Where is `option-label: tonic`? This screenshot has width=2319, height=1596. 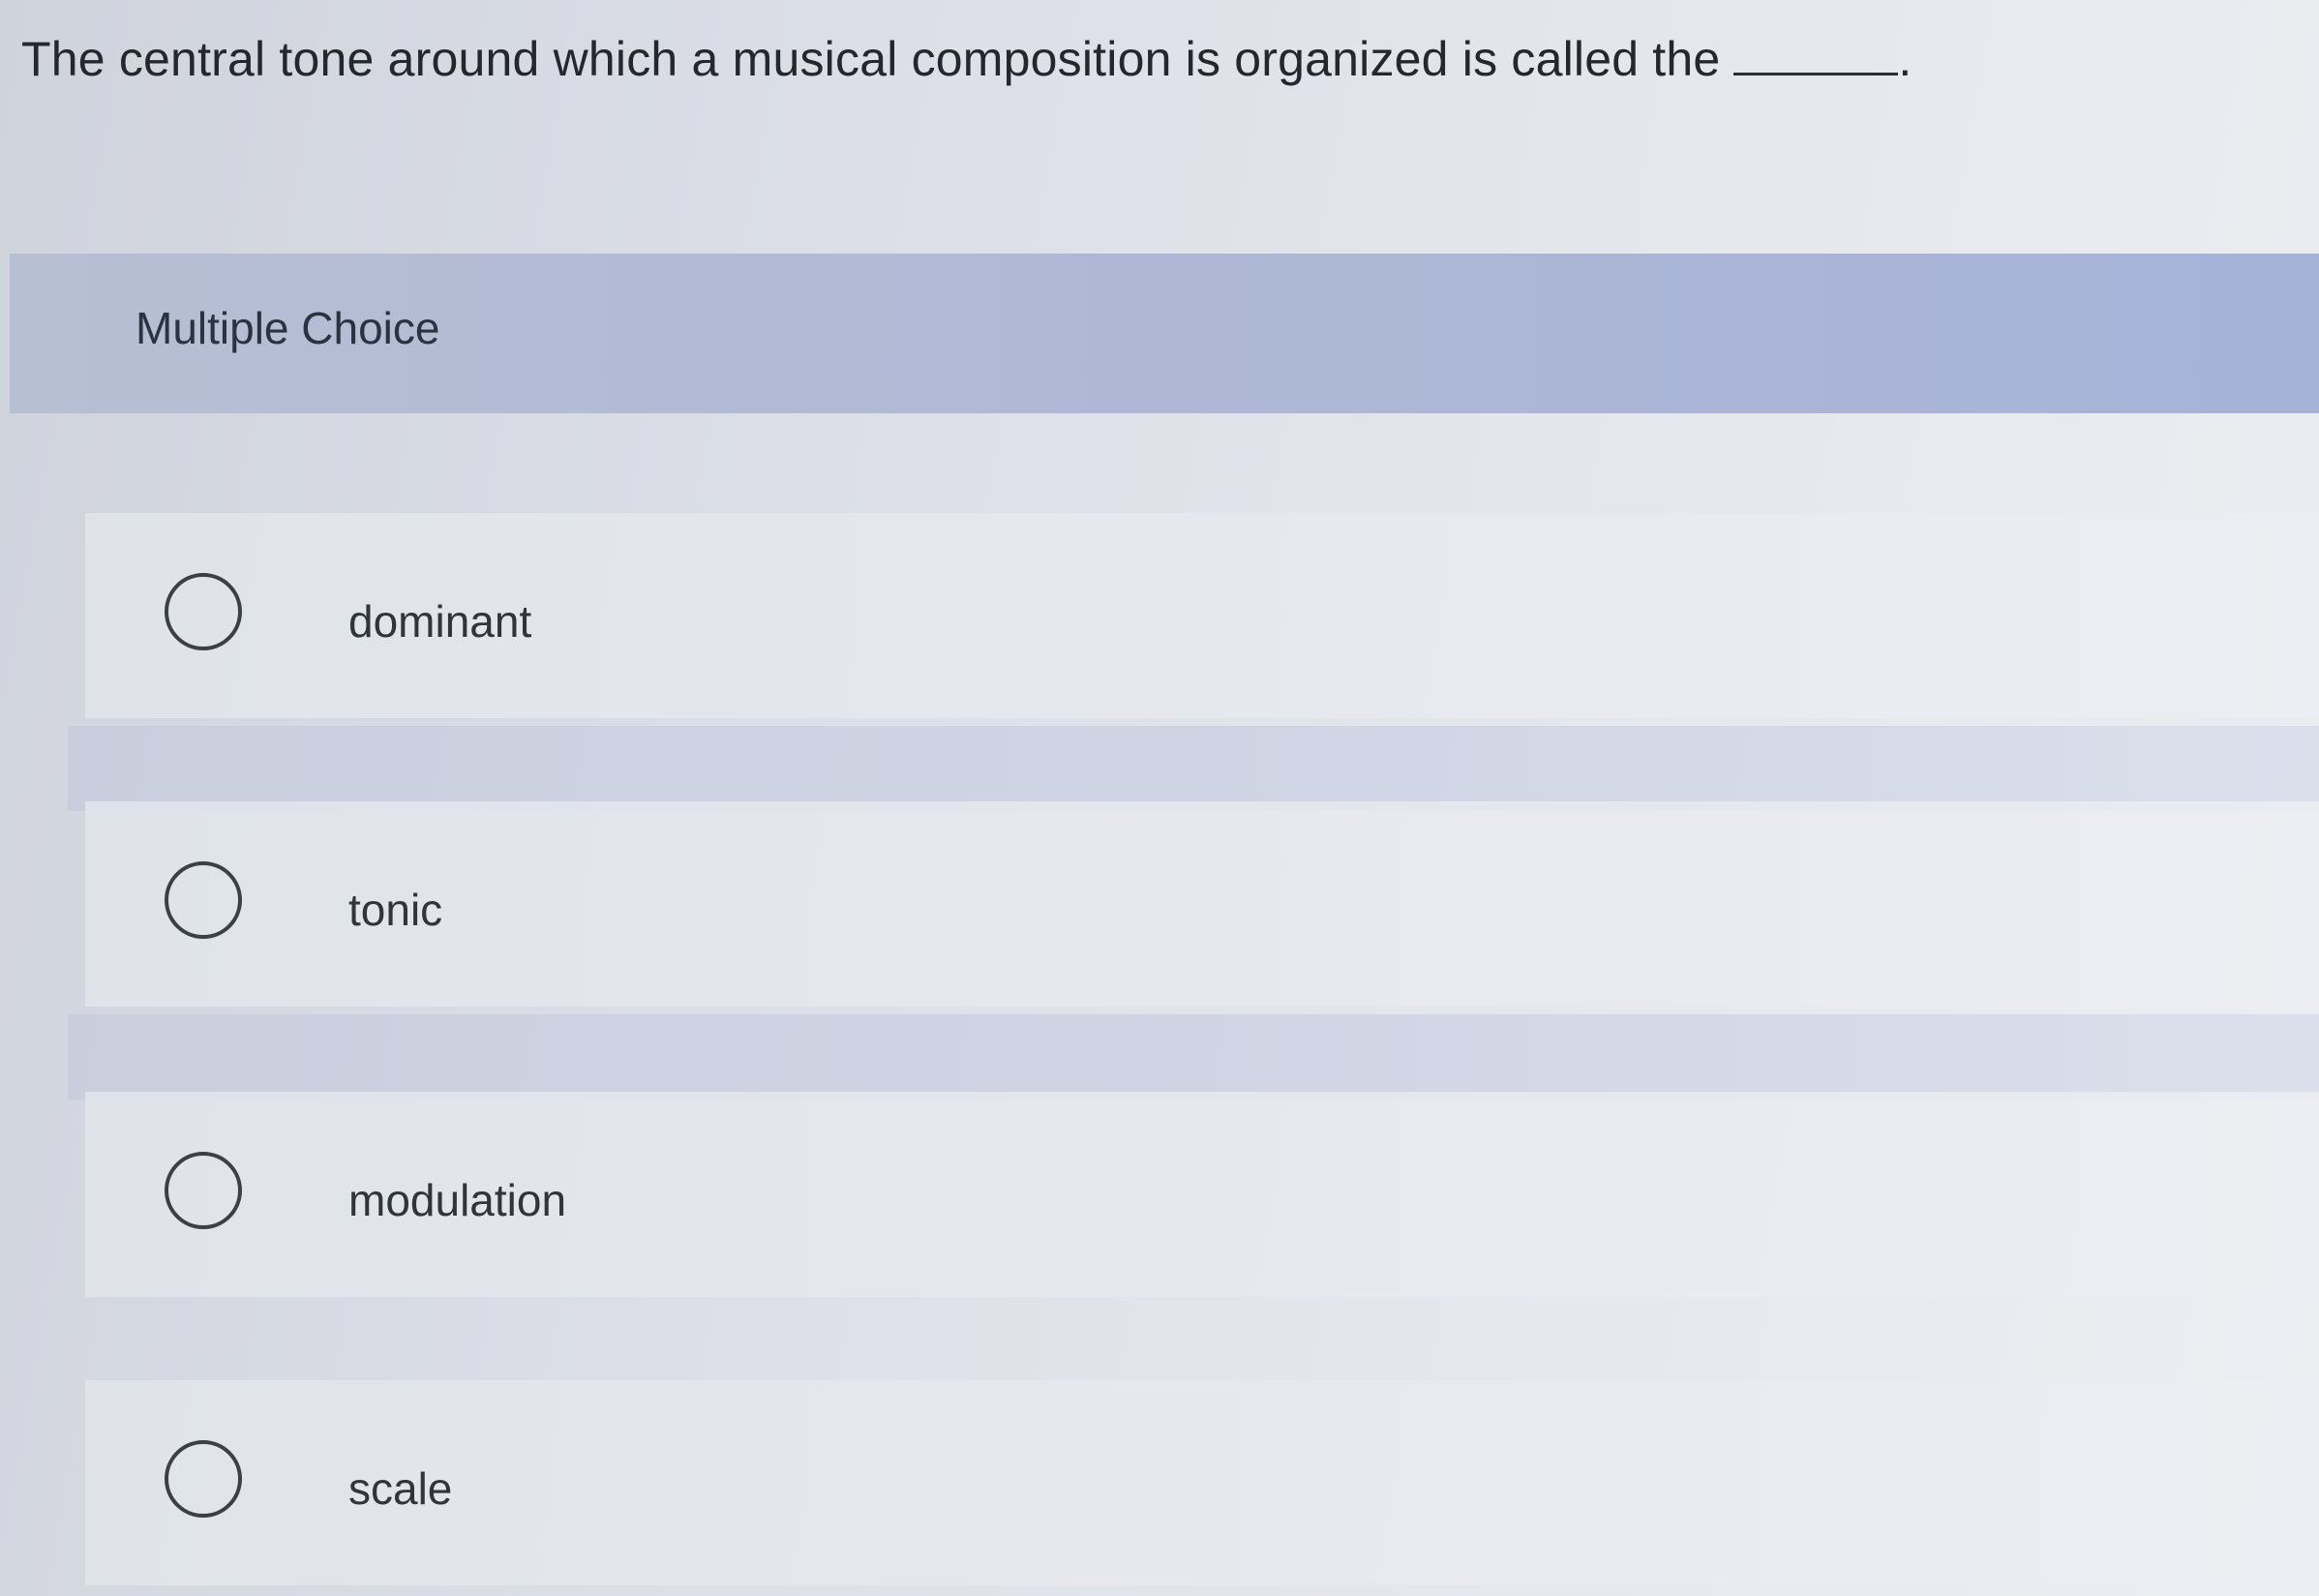
option-label: tonic is located at coordinates (395, 910).